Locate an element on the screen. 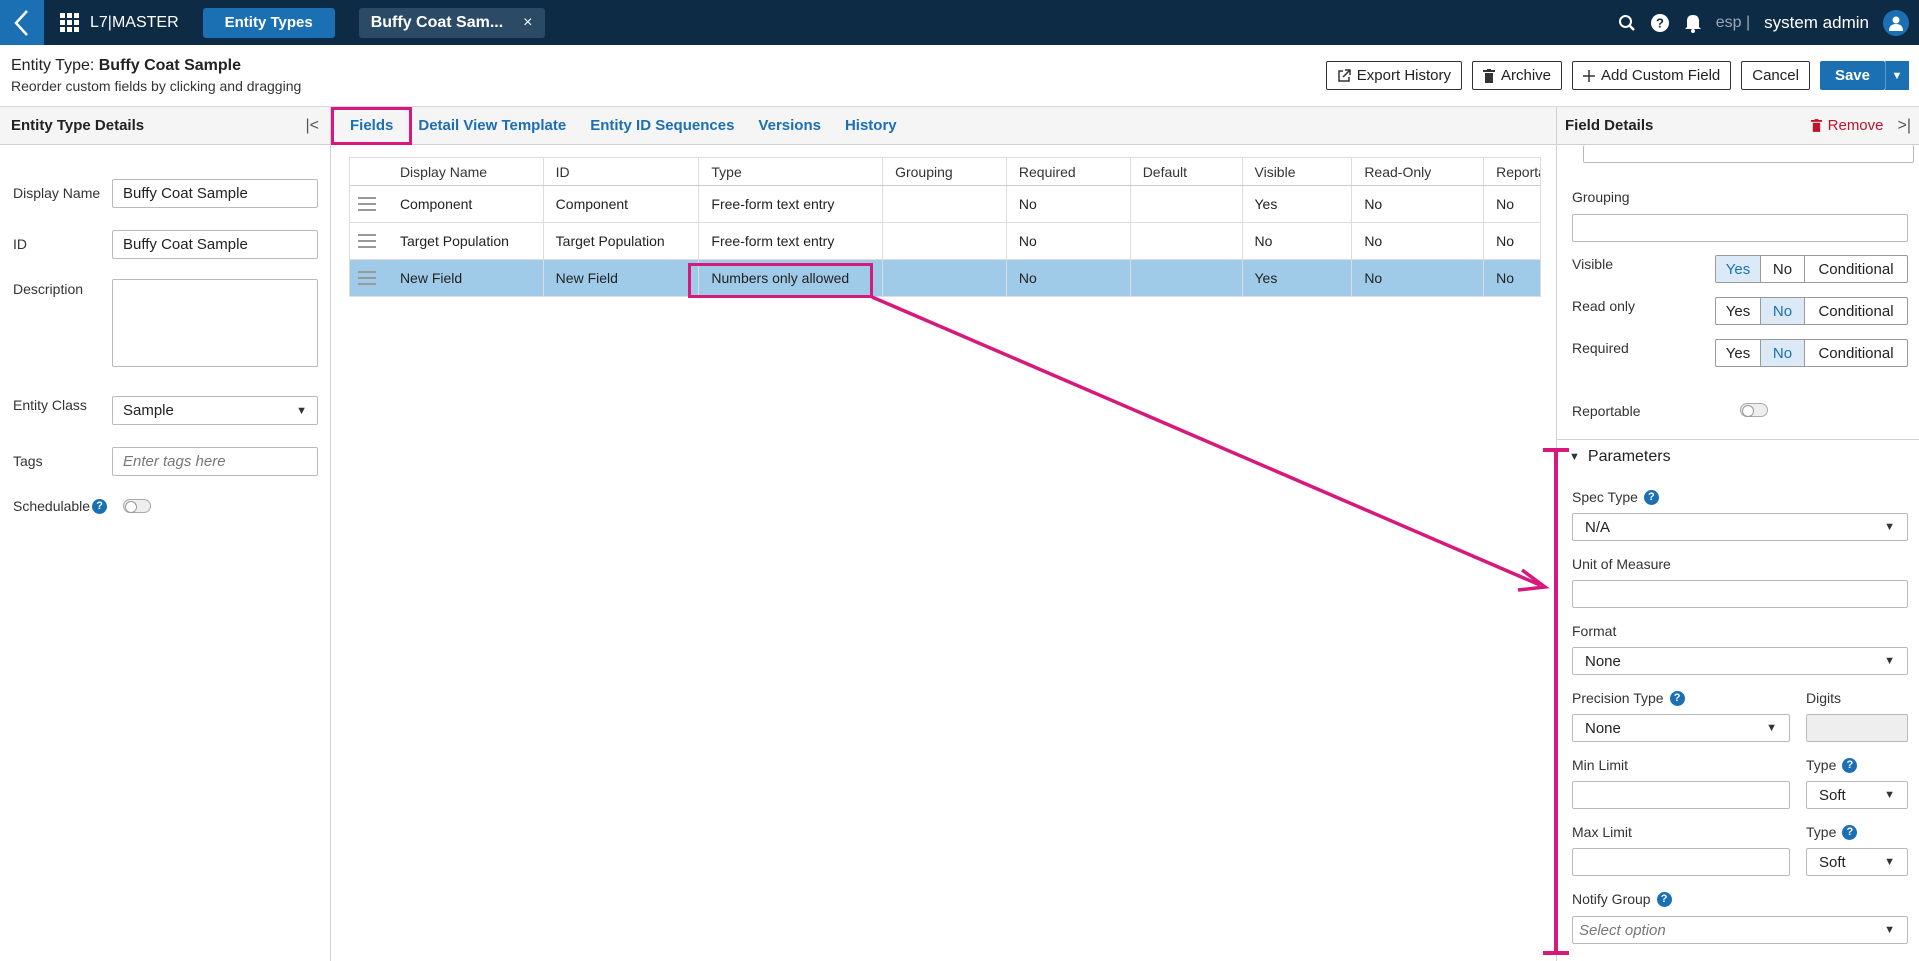 This screenshot has width=1919, height=961. column-header: Default is located at coordinates (1187, 171).